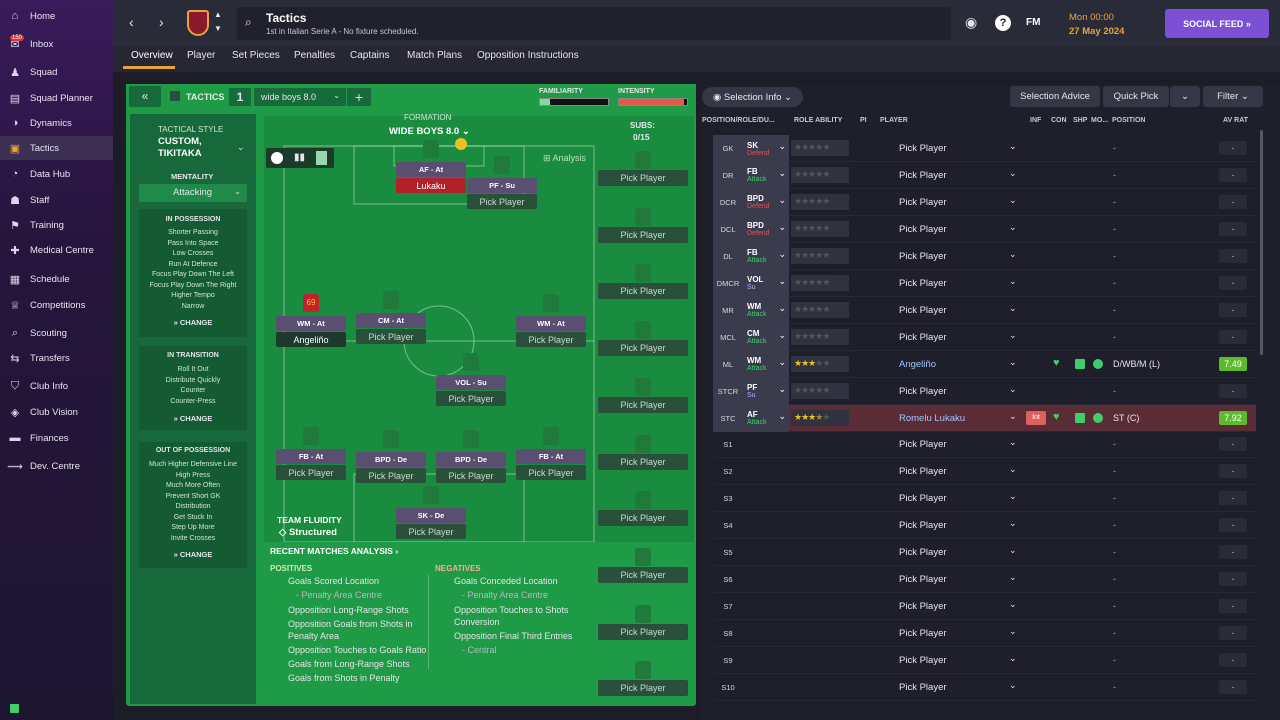  Describe the element at coordinates (471, 382) in the screenshot. I see `role-tag: VOL - Su` at that location.